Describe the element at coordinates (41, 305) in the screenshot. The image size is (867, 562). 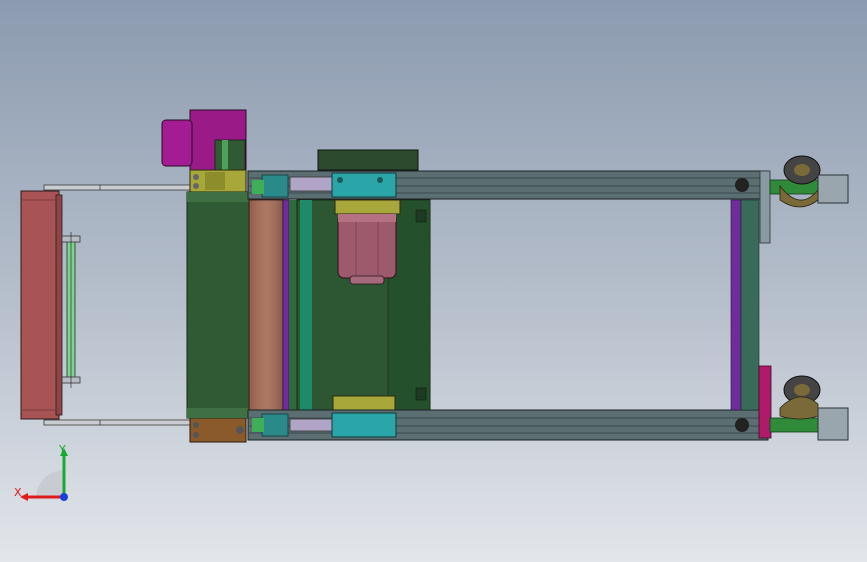
I see `left-guard-plate` at that location.